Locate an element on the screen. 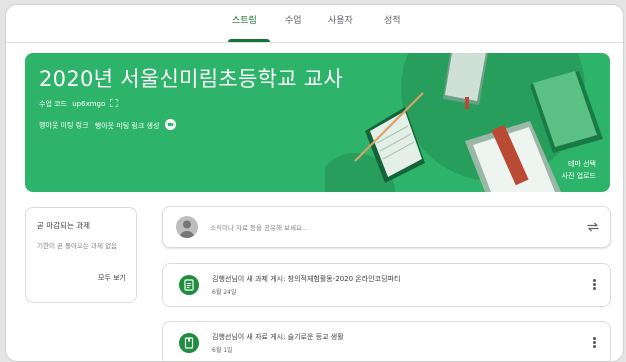 The height and width of the screenshot is (362, 626). upcoming-title: 곧 마감되는 과제 is located at coordinates (64, 225).